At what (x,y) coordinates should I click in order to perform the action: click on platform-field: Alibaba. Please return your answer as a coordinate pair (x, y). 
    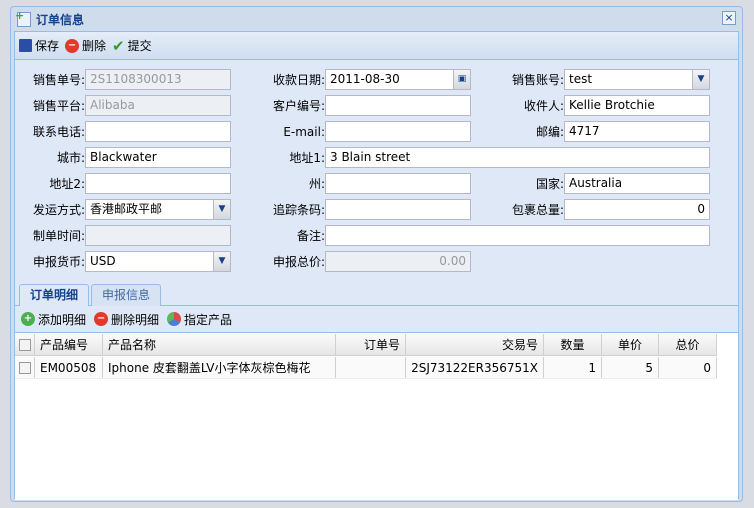
    Looking at the image, I should click on (158, 105).